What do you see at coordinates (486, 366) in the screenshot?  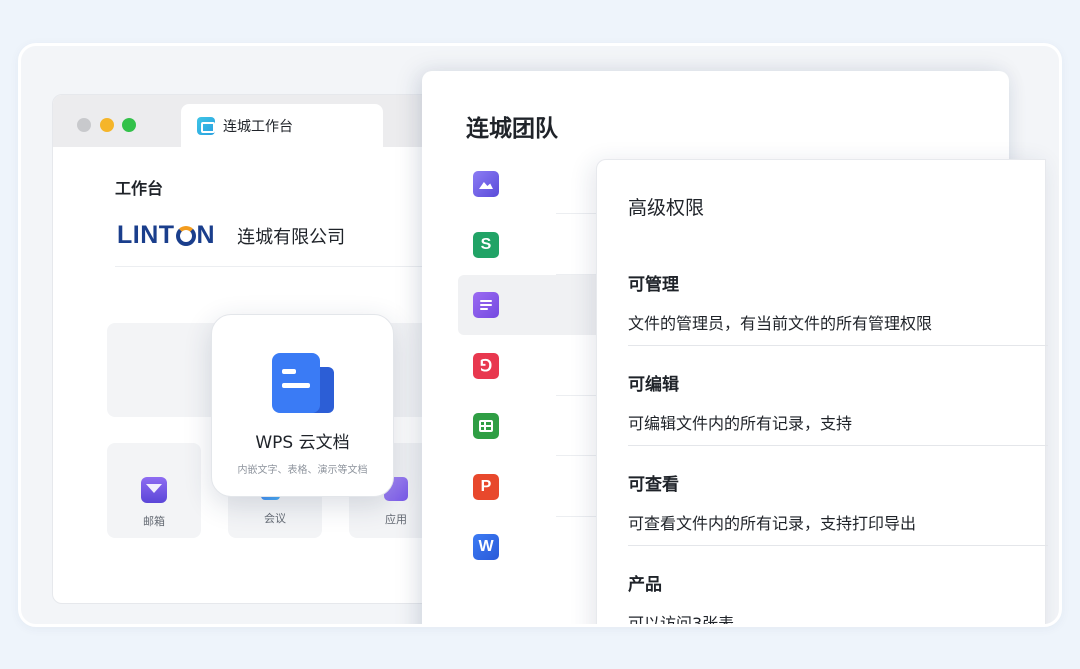 I see `pdf-file-icon: ⅁` at bounding box center [486, 366].